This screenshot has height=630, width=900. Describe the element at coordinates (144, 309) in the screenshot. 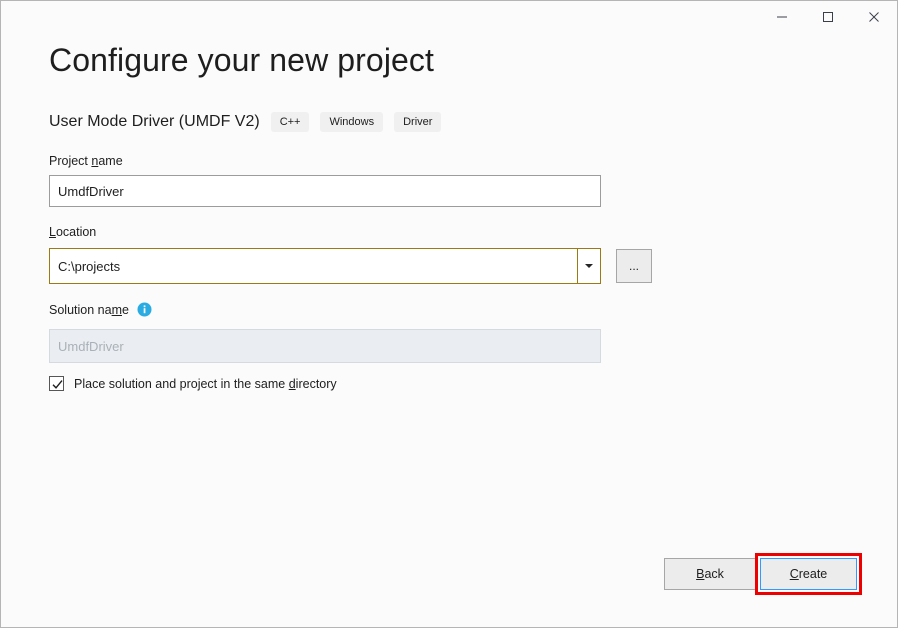

I see `info-icon` at that location.